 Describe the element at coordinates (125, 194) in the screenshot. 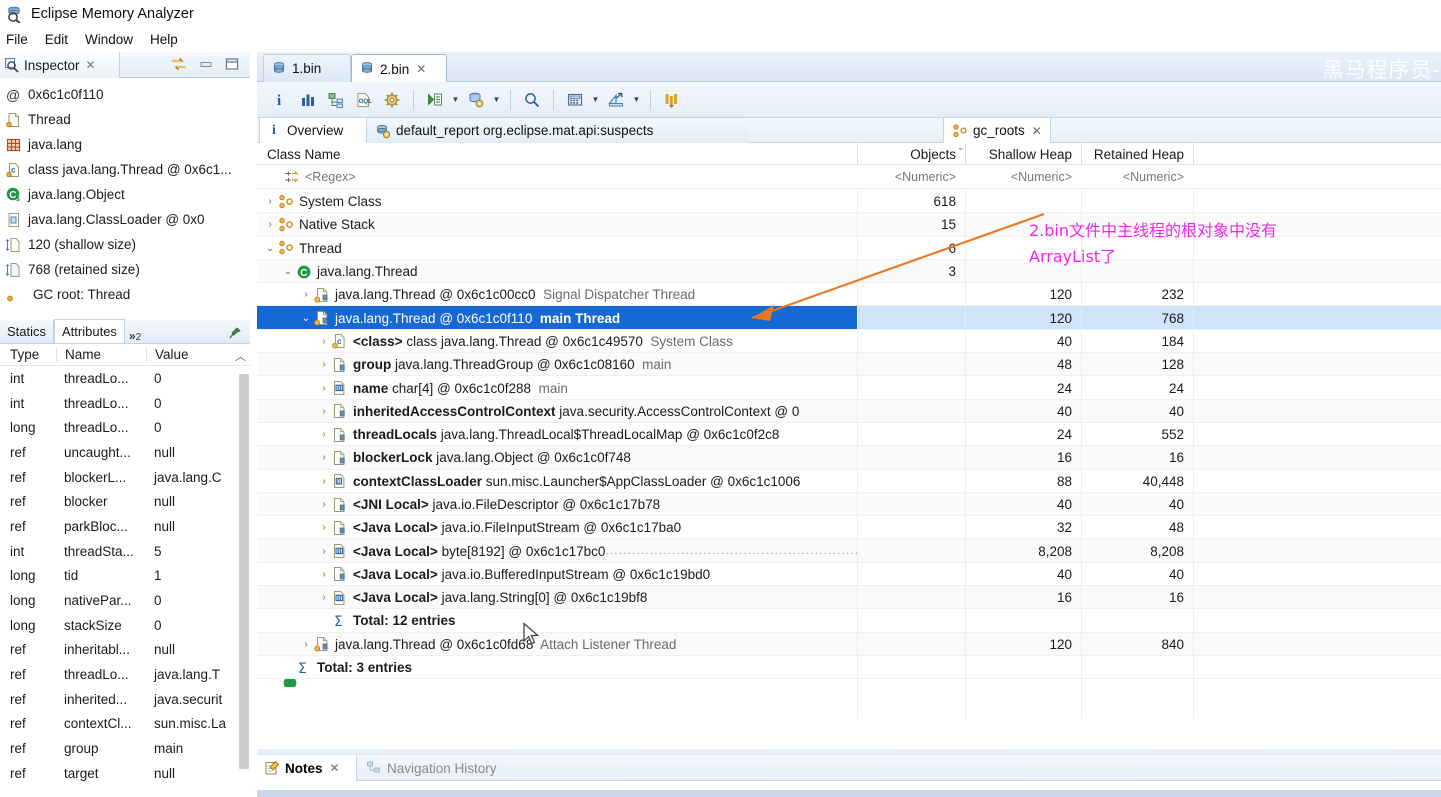

I see `list-item: C s java.lang.Object` at that location.